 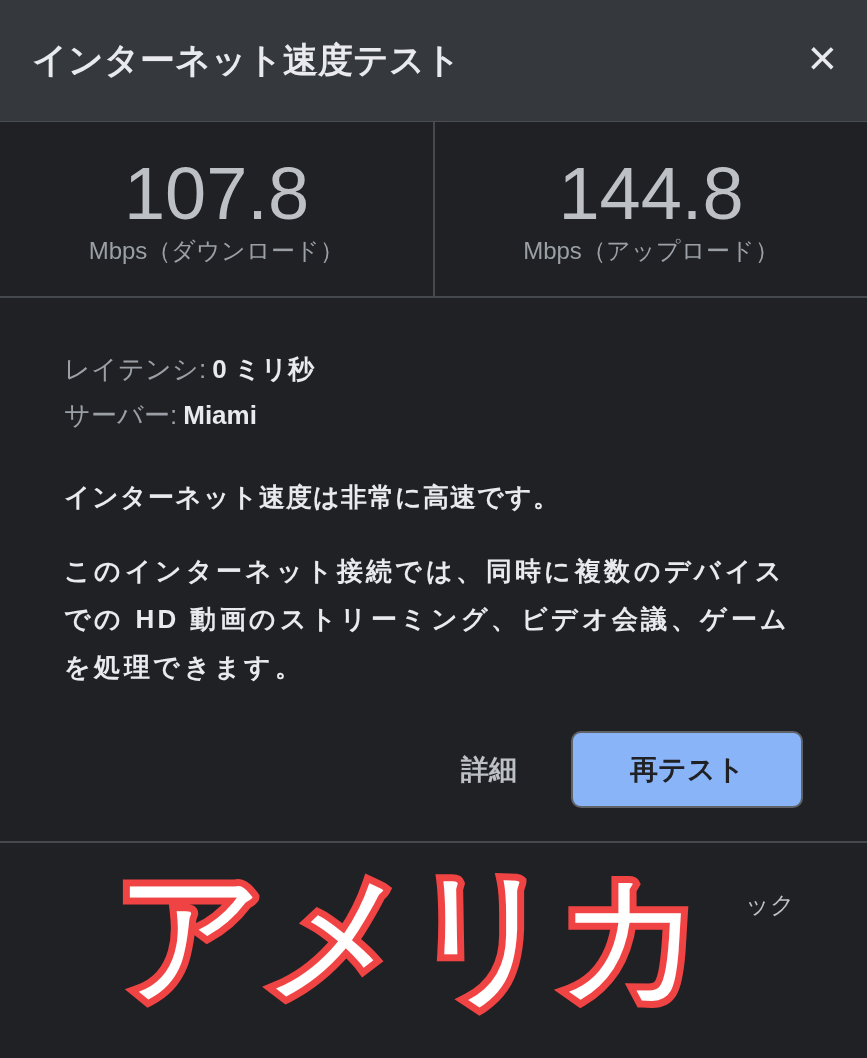 I want to click on summary-text: インターネット速度は非常に高速です。, so click(x=312, y=497).